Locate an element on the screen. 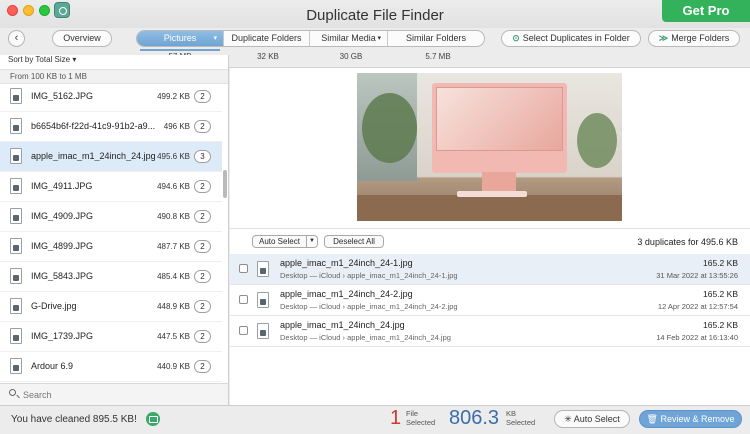  file-size: 499.2 KB is located at coordinates (173, 96).